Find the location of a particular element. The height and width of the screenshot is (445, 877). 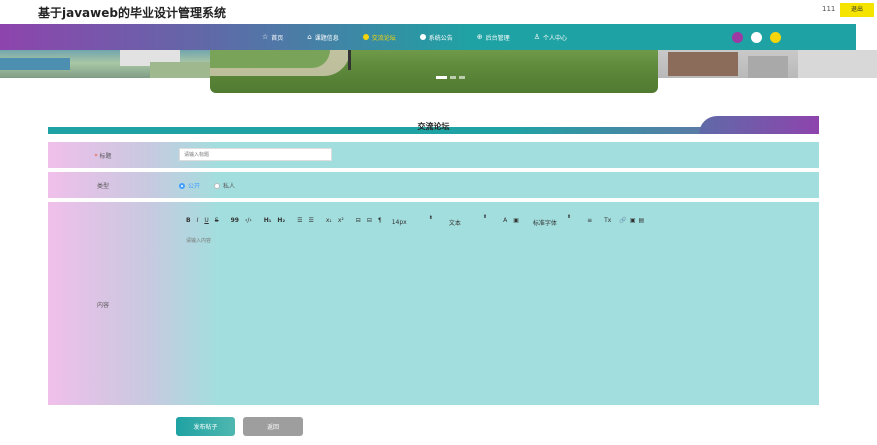

cancel-button: 返回 is located at coordinates (273, 426).